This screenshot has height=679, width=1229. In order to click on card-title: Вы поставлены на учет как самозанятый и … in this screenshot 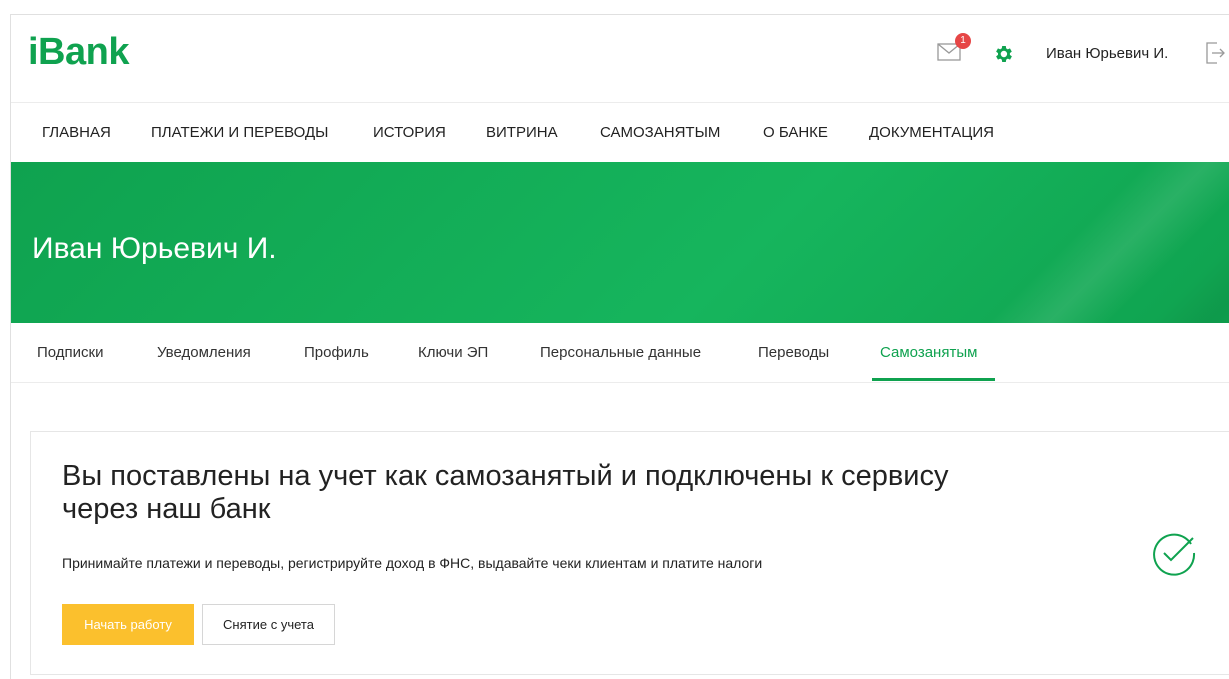, I will do `click(505, 492)`.